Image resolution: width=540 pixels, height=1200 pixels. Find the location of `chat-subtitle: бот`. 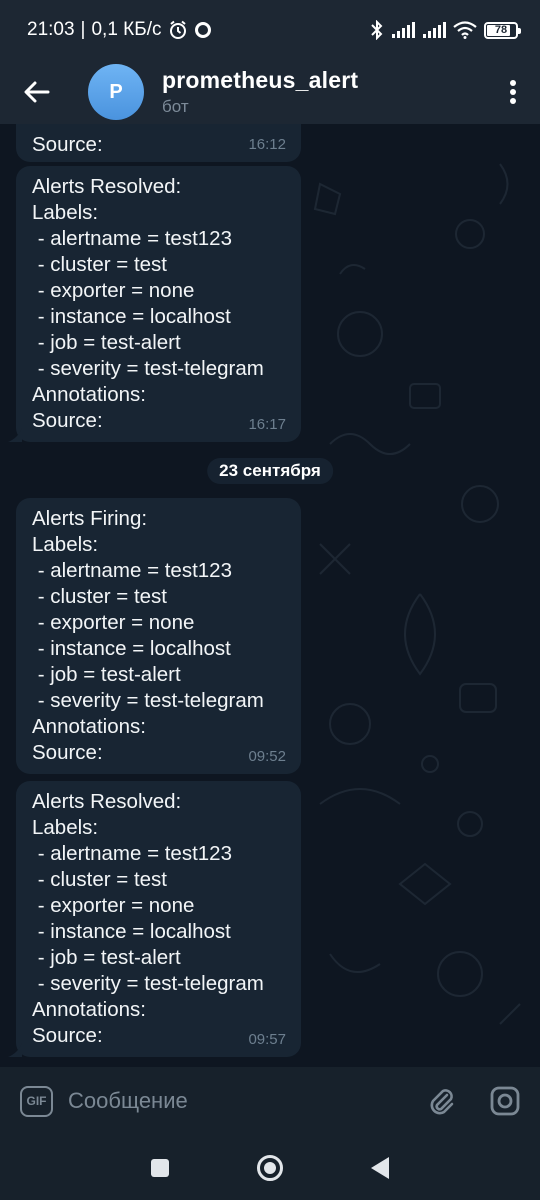

chat-subtitle: бот is located at coordinates (175, 106).